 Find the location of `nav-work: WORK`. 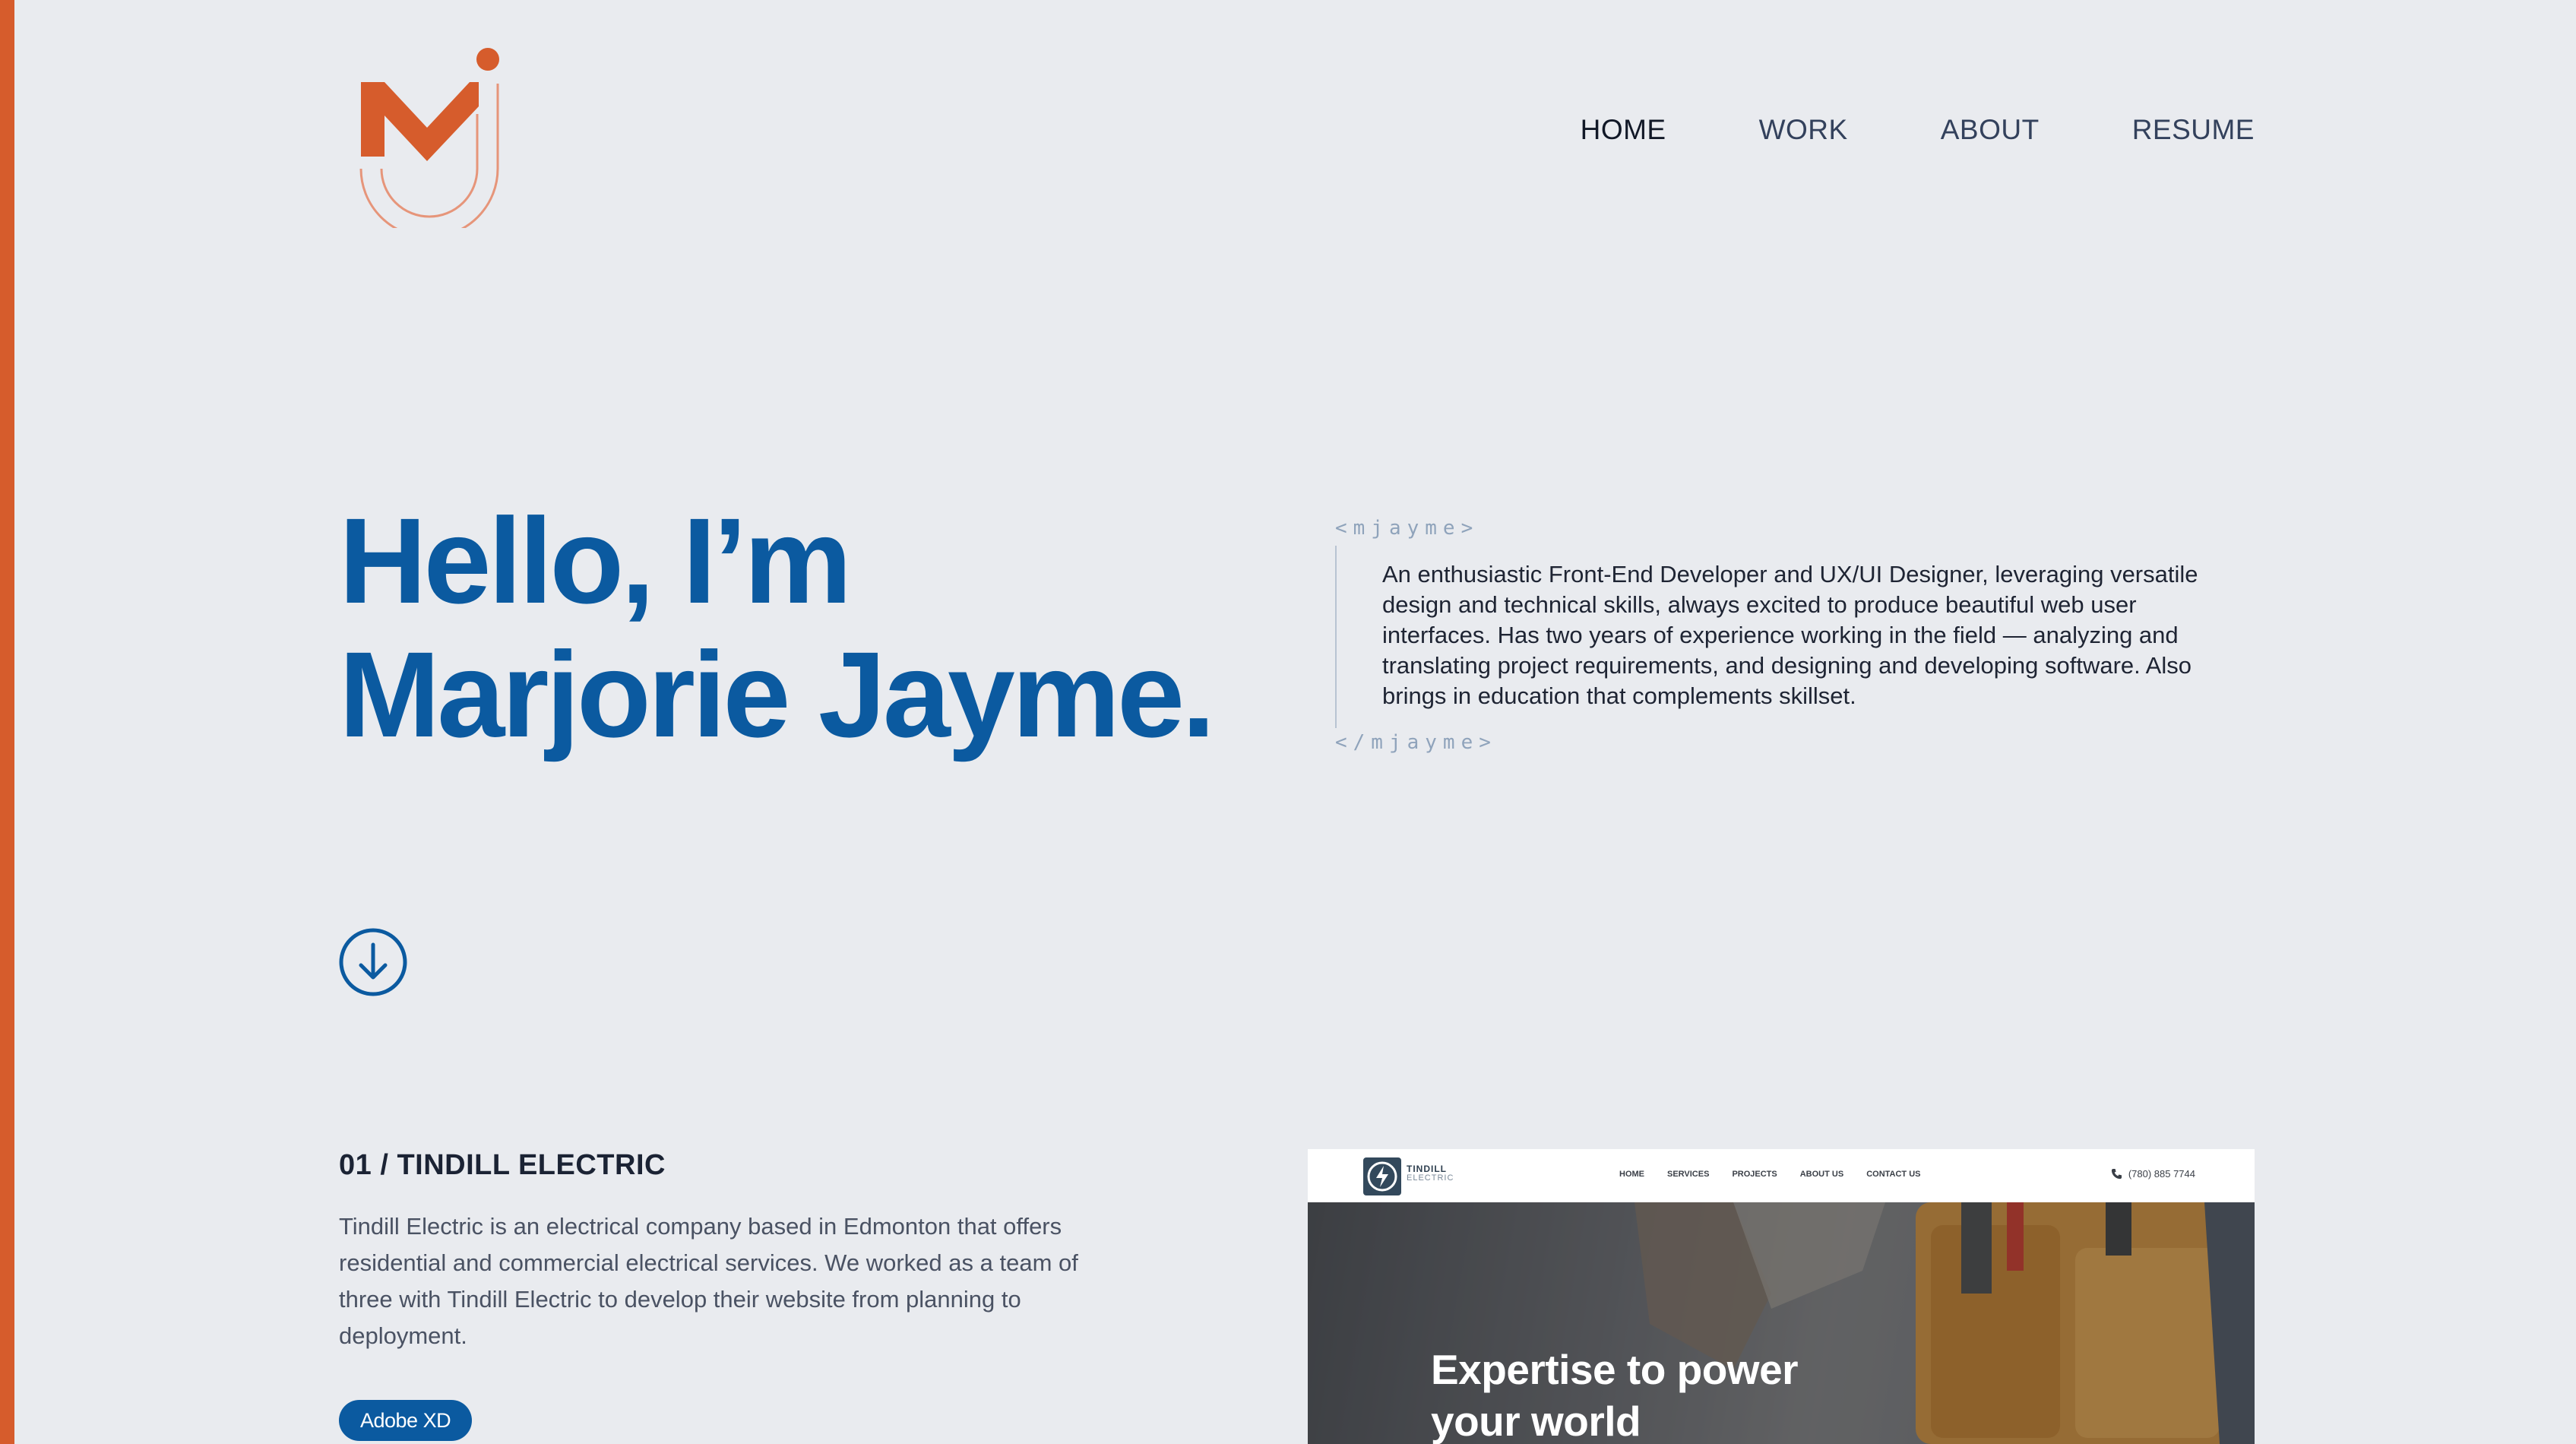

nav-work: WORK is located at coordinates (1803, 130).